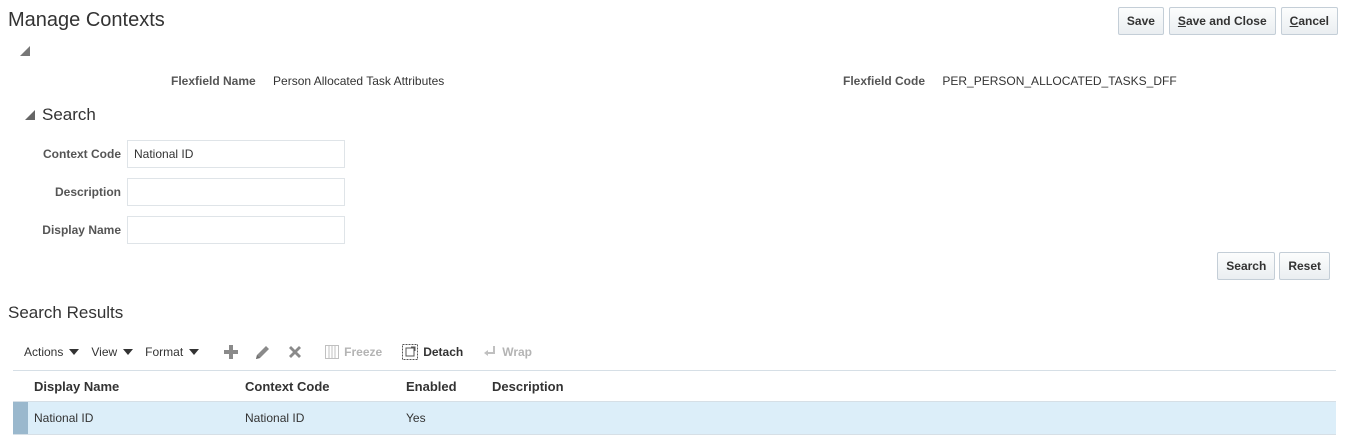  Describe the element at coordinates (1313, 21) in the screenshot. I see `cancel-label: ancel` at that location.